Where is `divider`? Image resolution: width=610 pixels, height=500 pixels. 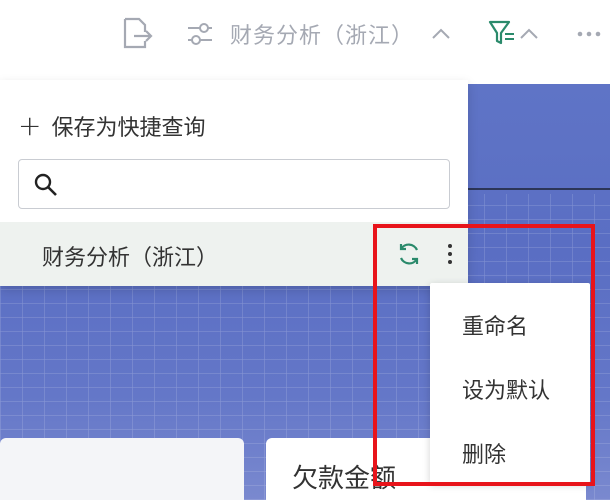
divider is located at coordinates (539, 189).